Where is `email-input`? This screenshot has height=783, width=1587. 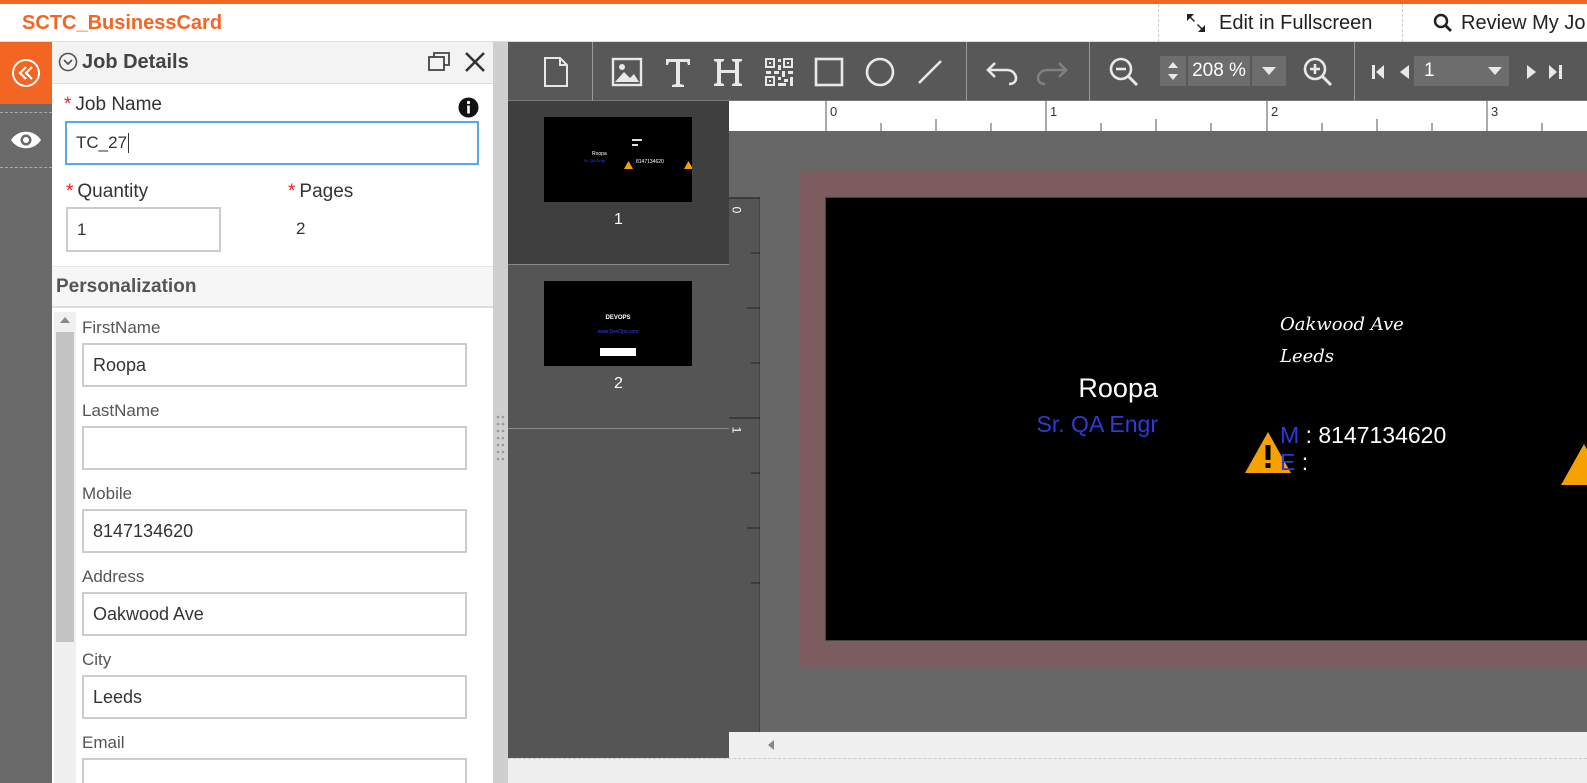 email-input is located at coordinates (274, 770).